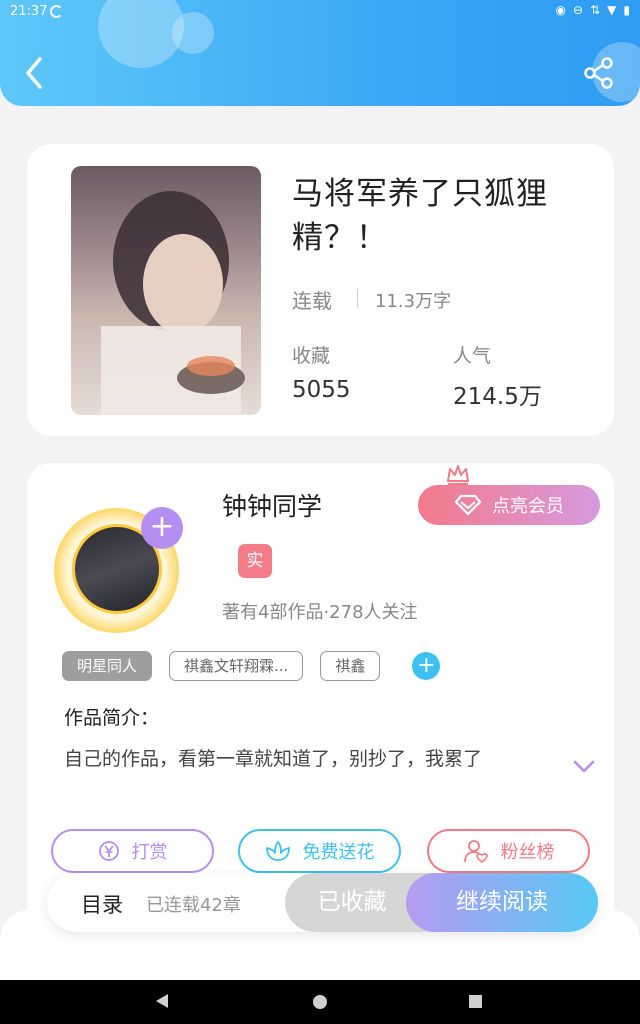  What do you see at coordinates (595, 10) in the screenshot?
I see `data-icon: ⇅` at bounding box center [595, 10].